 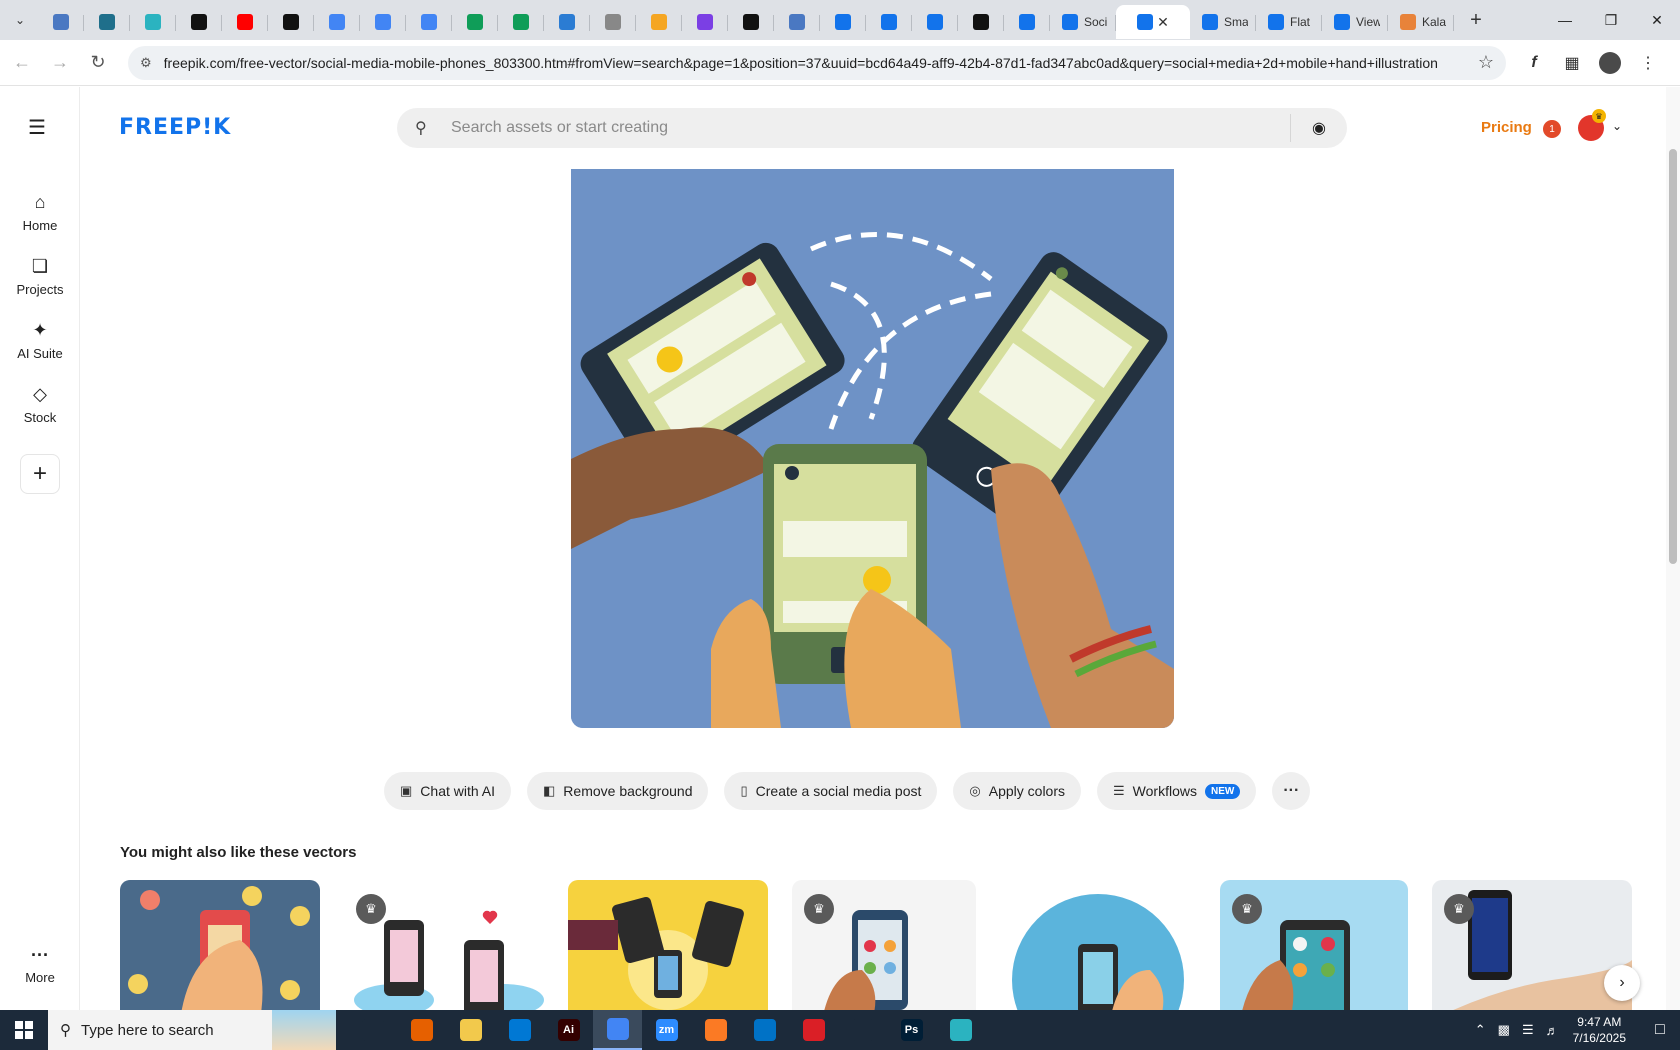 What do you see at coordinates (1480, 1030) in the screenshot?
I see `chevron-up-icon: ⌃` at bounding box center [1480, 1030].